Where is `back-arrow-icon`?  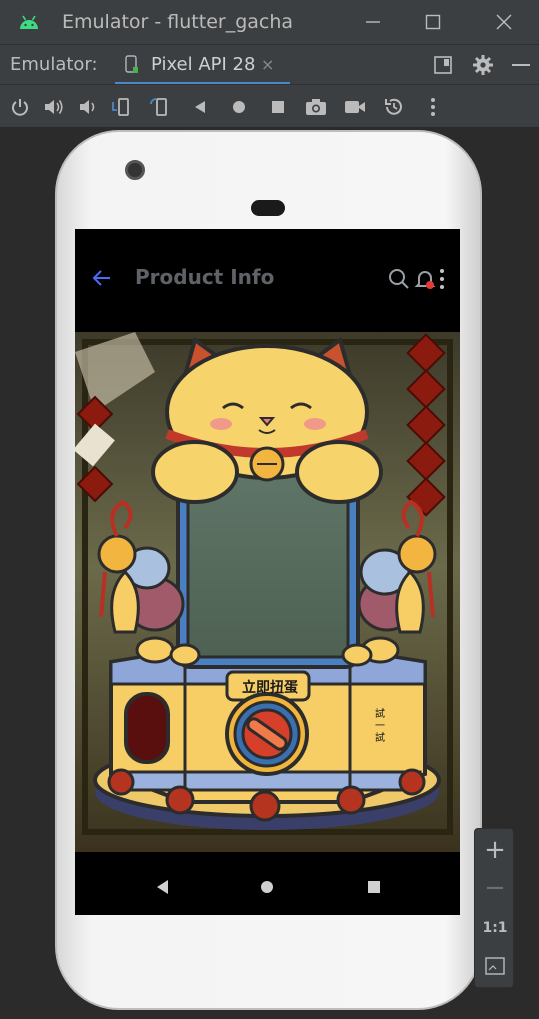 back-arrow-icon is located at coordinates (102, 278).